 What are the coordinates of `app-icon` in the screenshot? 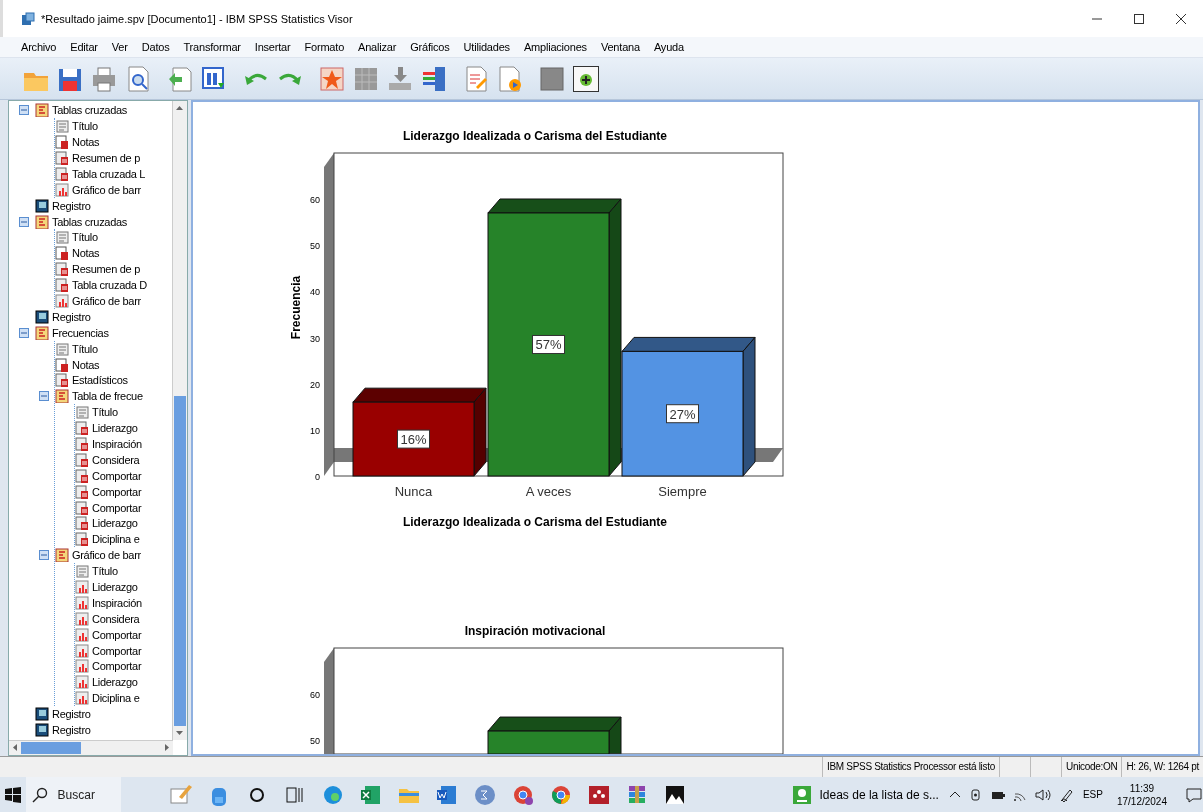 It's located at (28, 18).